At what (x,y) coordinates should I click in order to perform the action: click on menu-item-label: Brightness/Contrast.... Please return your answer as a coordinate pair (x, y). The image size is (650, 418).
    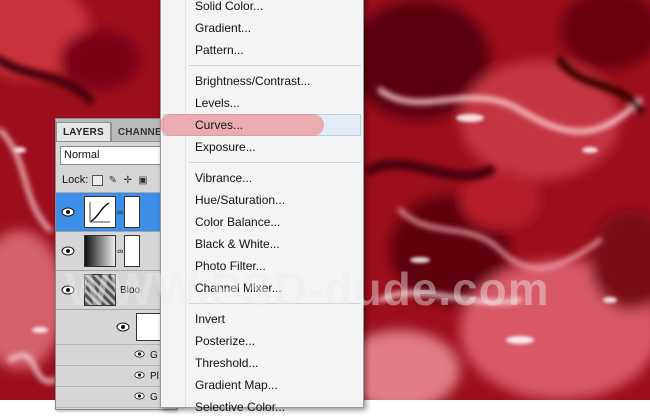
    Looking at the image, I should click on (253, 81).